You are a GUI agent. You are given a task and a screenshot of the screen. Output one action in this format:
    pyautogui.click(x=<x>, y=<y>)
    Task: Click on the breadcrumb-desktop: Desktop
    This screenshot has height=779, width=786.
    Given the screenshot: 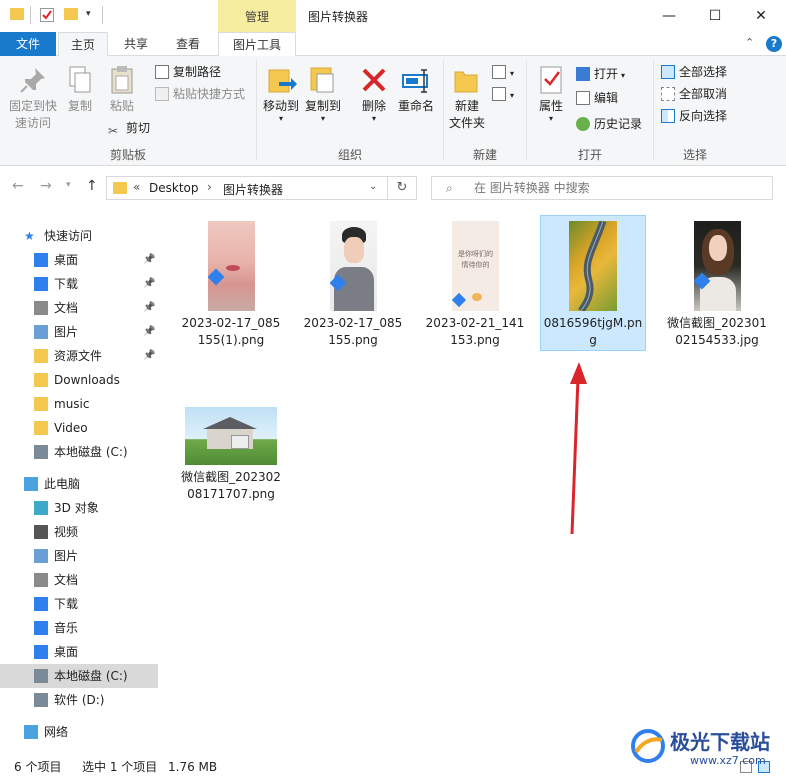 What is the action you would take?
    pyautogui.click(x=174, y=188)
    